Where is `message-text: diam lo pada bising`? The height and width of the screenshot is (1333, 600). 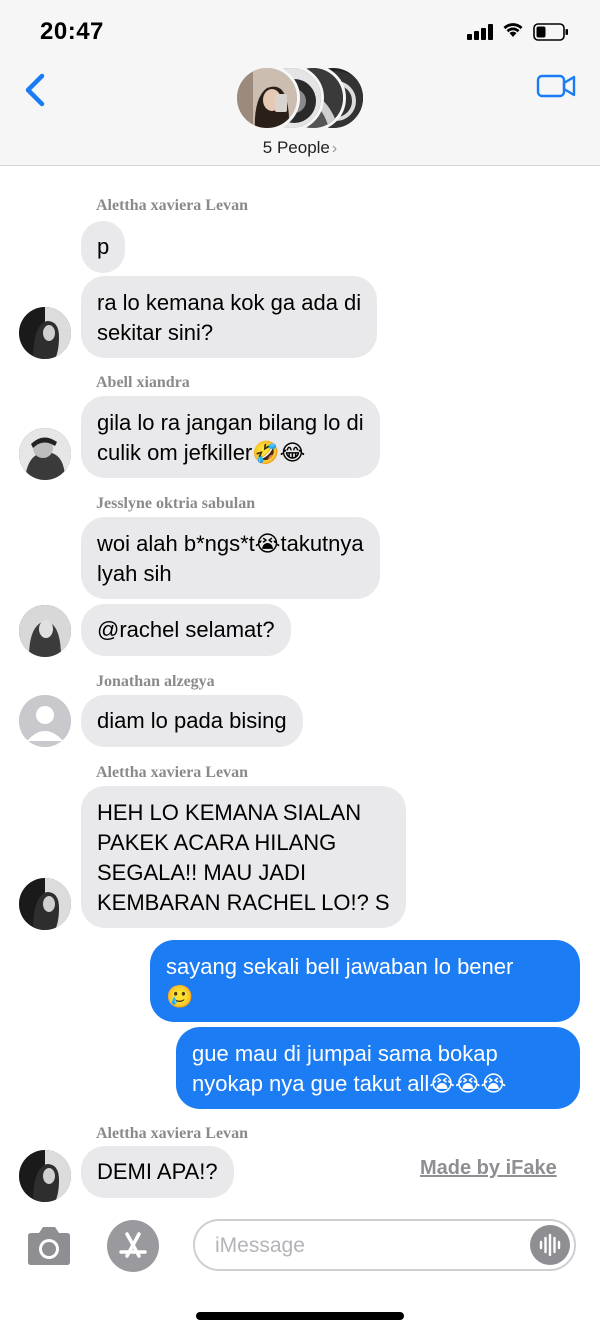 message-text: diam lo pada bising is located at coordinates (192, 720).